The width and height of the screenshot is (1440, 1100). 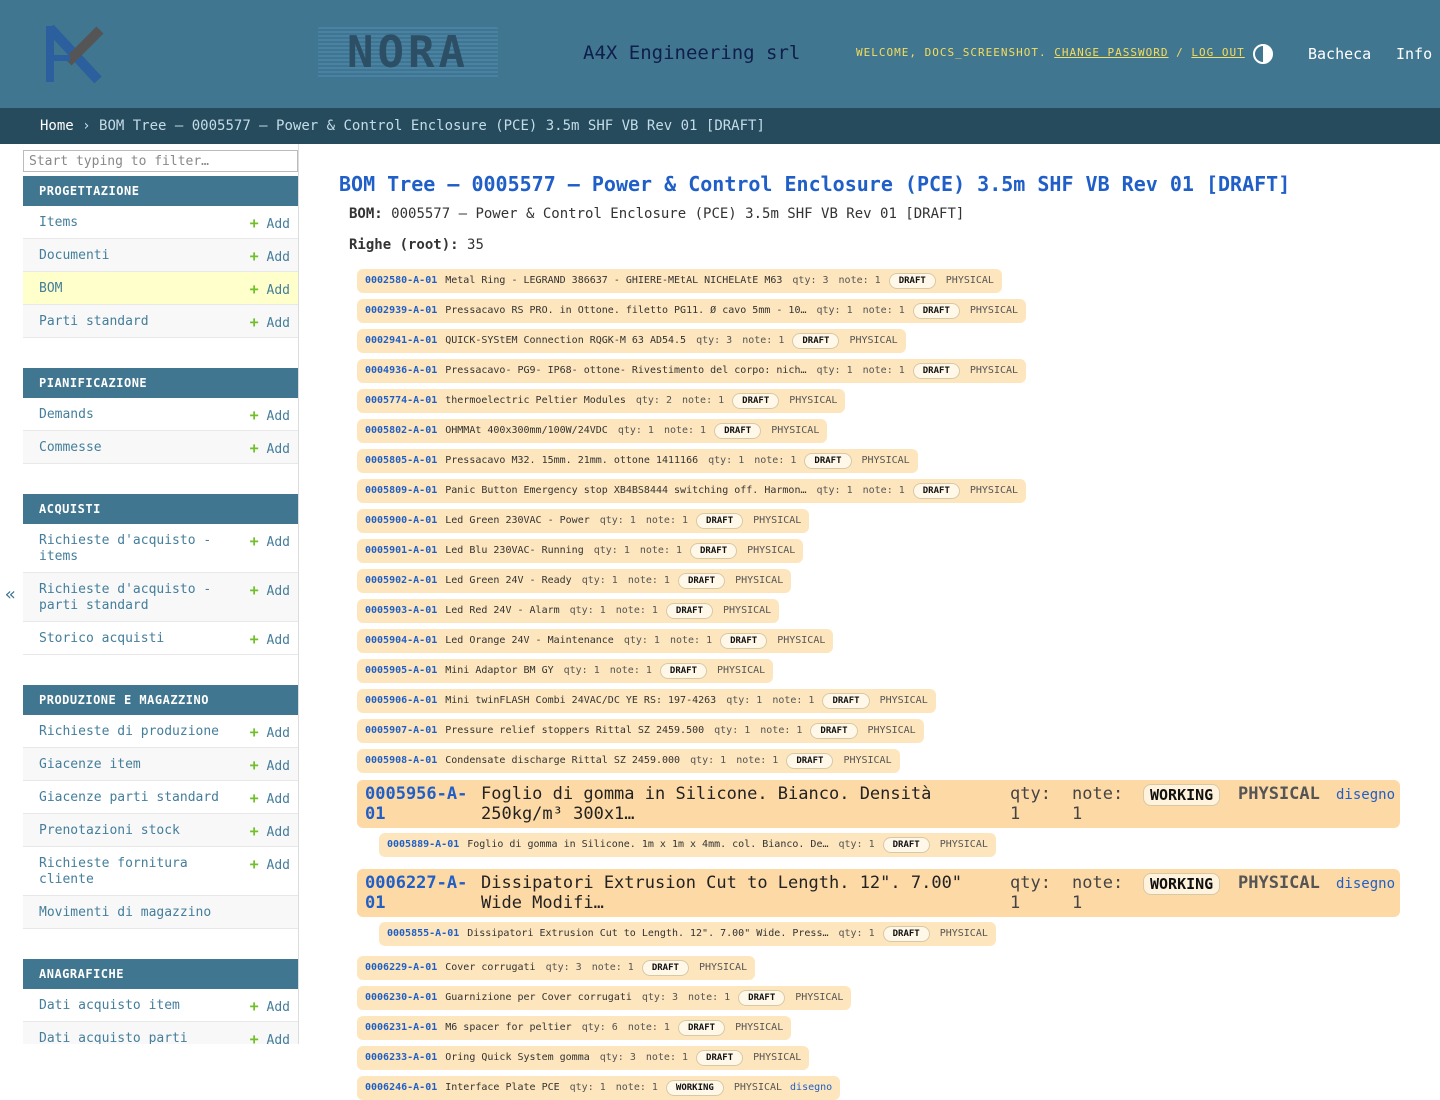 I want to click on item-code-link: 0006233-A-01, so click(x=401, y=1057).